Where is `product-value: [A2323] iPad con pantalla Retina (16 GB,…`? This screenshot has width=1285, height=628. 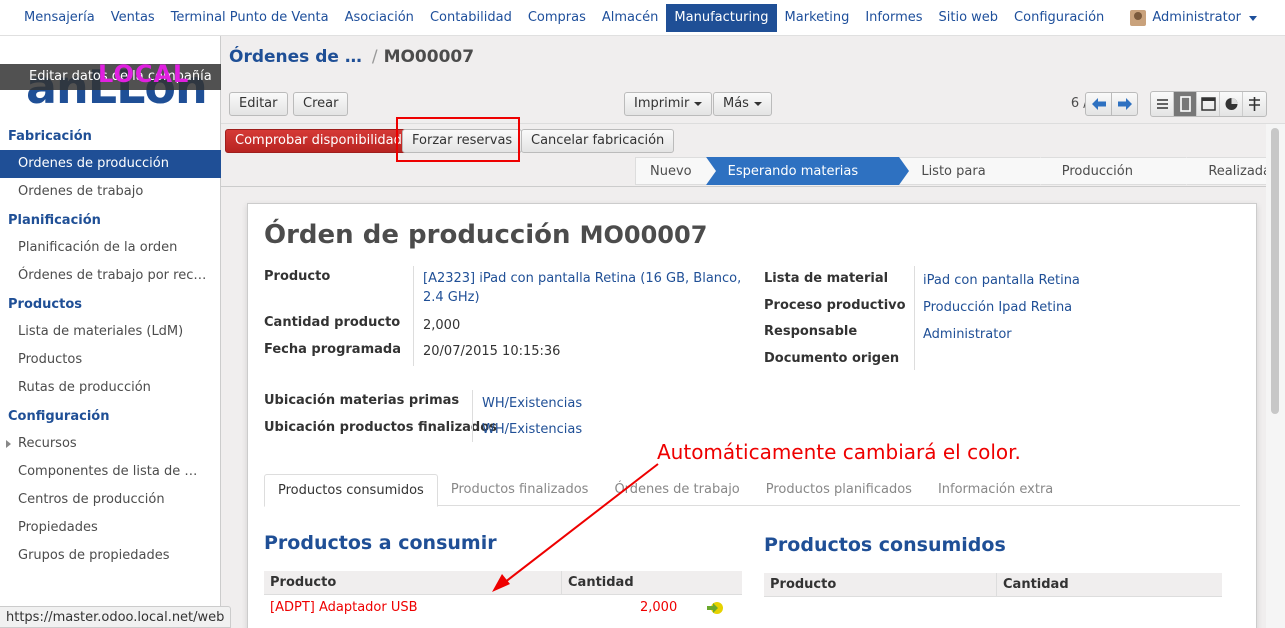 product-value: [A2323] iPad con pantalla Retina (16 GB,… is located at coordinates (585, 288).